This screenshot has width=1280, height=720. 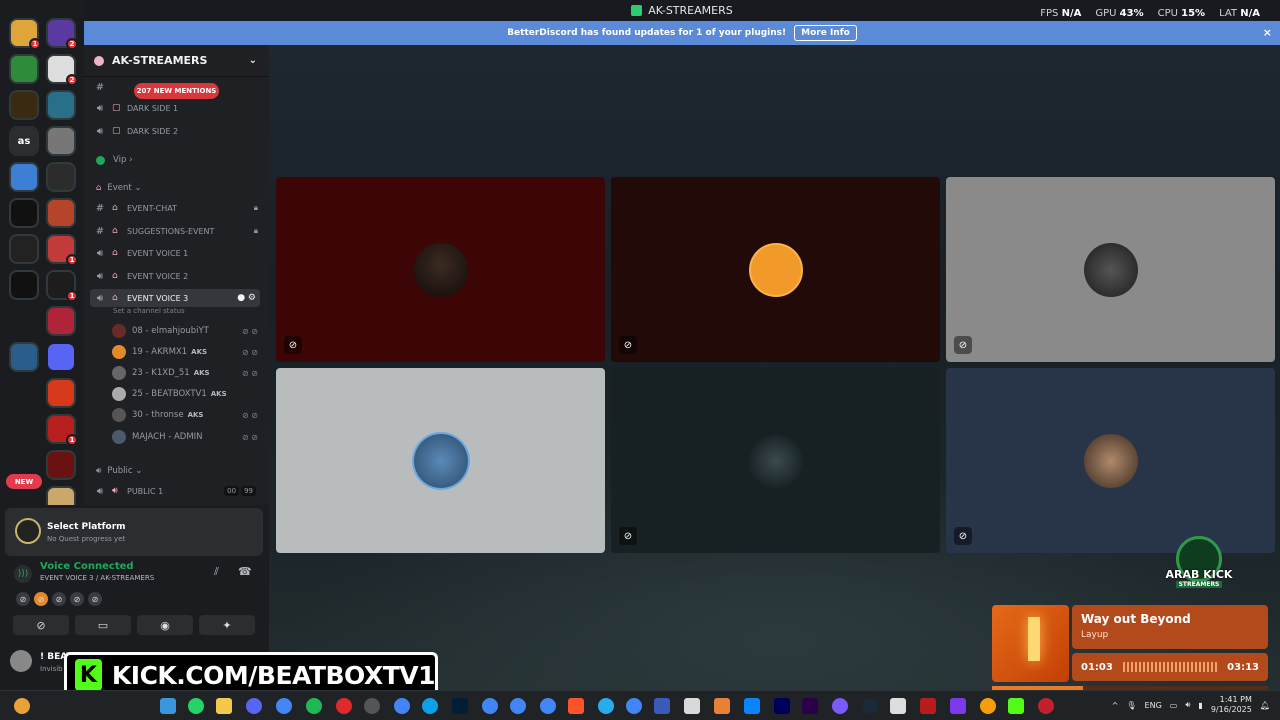 What do you see at coordinates (1267, 32) in the screenshot?
I see `close-notice-icon: ×` at bounding box center [1267, 32].